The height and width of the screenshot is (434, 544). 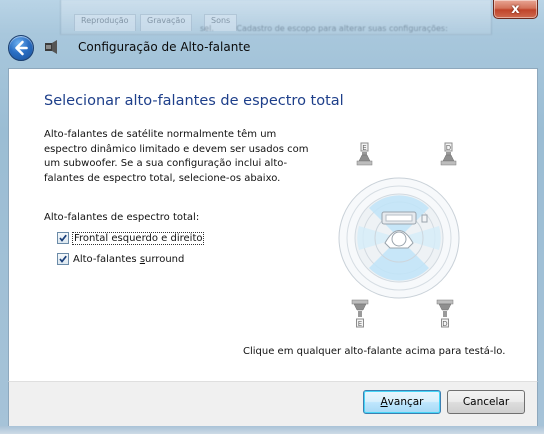 I want to click on background-tab: Reprodução, so click(x=105, y=22).